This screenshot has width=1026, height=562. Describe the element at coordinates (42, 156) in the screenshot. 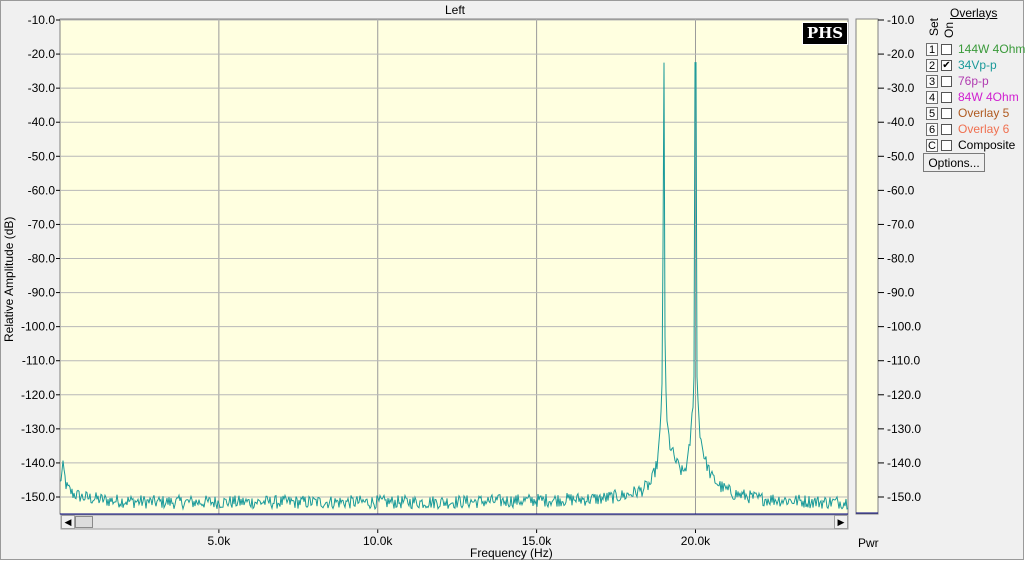

I see `y-tick-label: -50.0` at that location.